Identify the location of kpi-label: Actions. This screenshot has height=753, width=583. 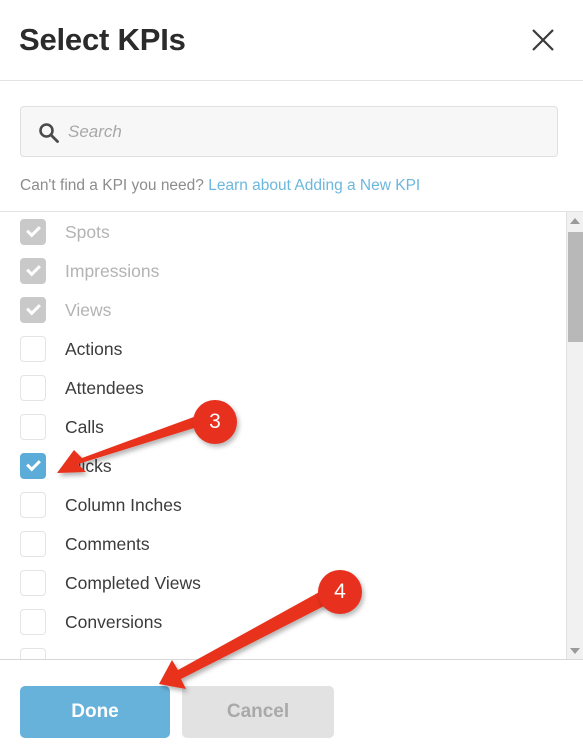
(94, 348).